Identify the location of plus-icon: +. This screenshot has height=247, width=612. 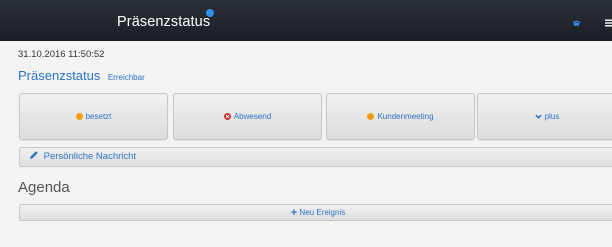
(294, 213).